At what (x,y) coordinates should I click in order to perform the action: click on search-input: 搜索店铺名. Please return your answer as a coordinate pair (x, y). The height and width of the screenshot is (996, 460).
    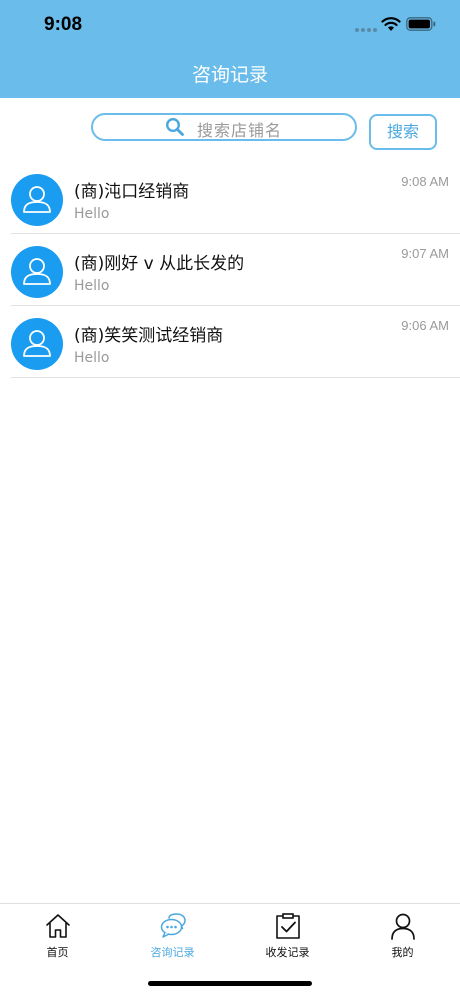
    Looking at the image, I should click on (224, 127).